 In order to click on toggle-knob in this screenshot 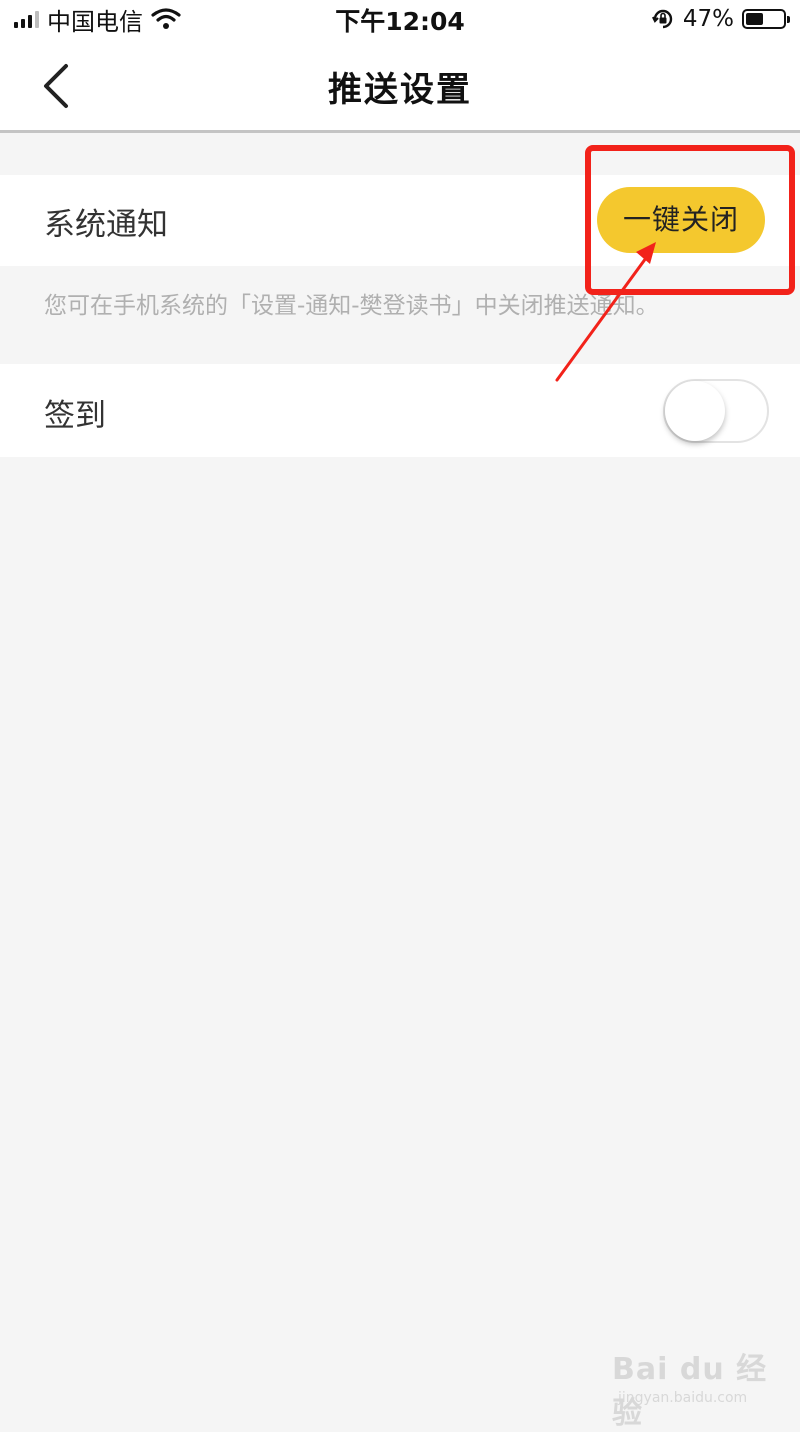, I will do `click(695, 411)`.